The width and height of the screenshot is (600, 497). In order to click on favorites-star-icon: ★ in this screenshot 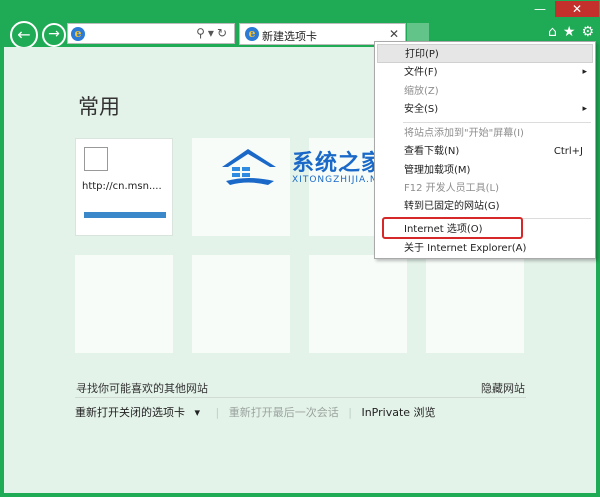, I will do `click(569, 32)`.